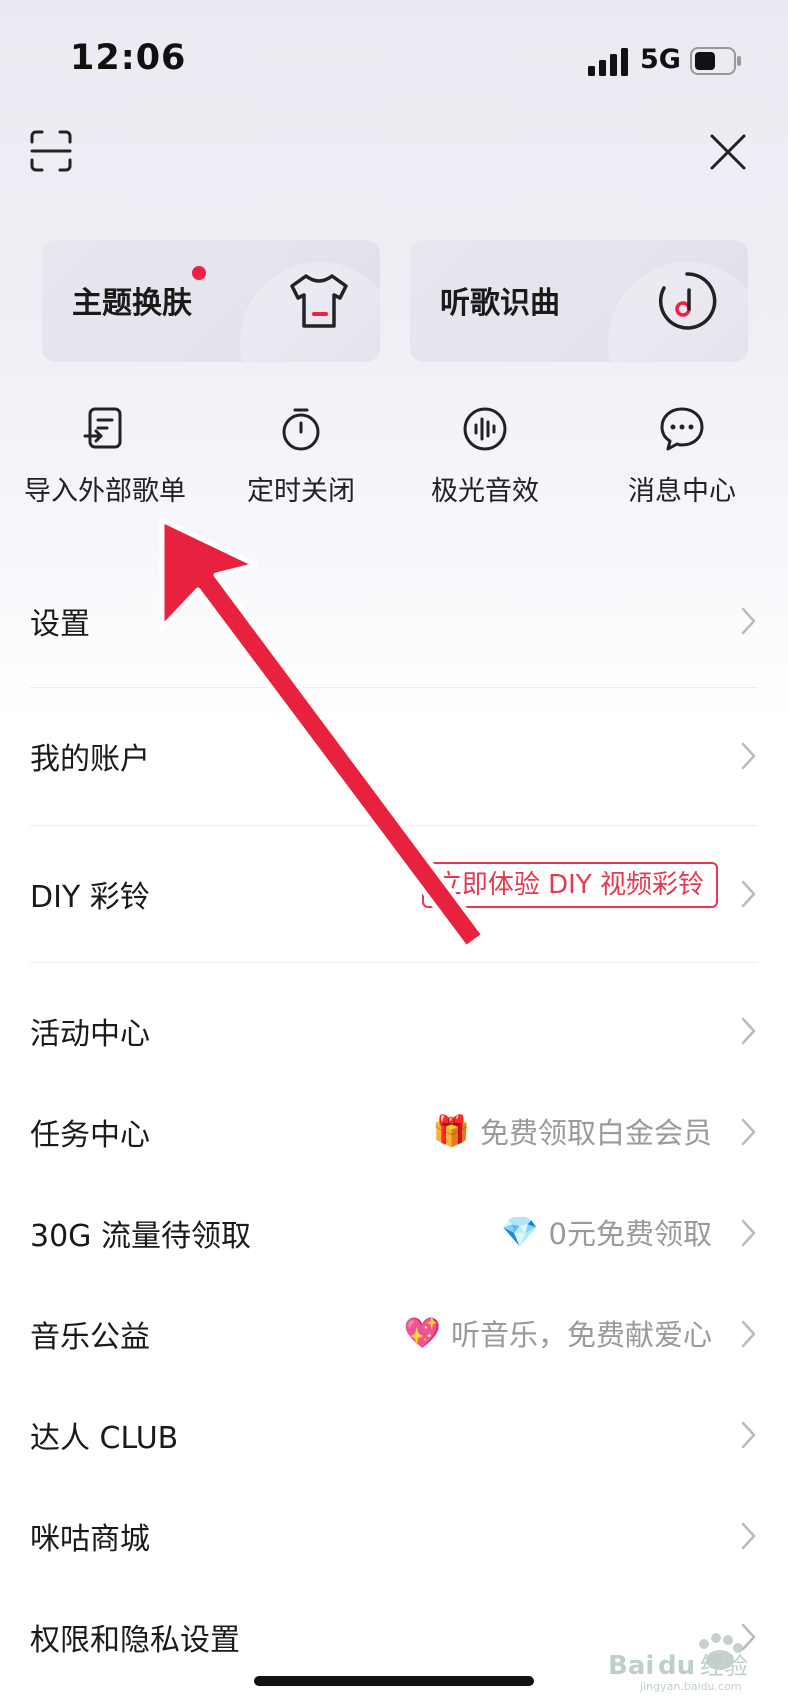 This screenshot has height=1706, width=788. I want to click on home-indicator, so click(394, 1681).